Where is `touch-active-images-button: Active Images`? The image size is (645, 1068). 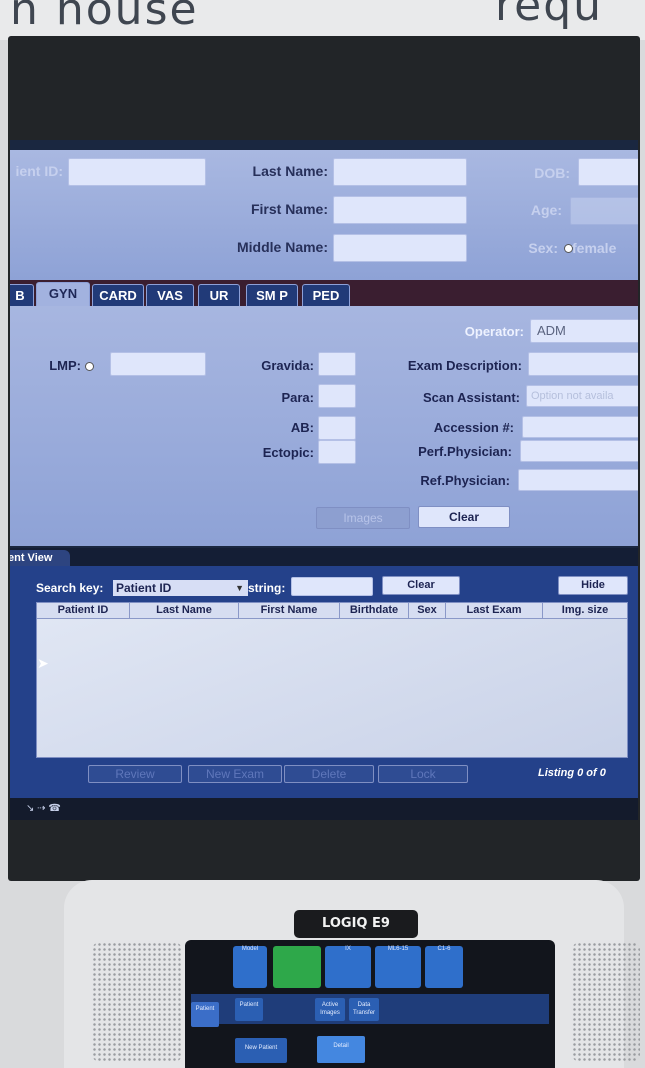 touch-active-images-button: Active Images is located at coordinates (330, 1009).